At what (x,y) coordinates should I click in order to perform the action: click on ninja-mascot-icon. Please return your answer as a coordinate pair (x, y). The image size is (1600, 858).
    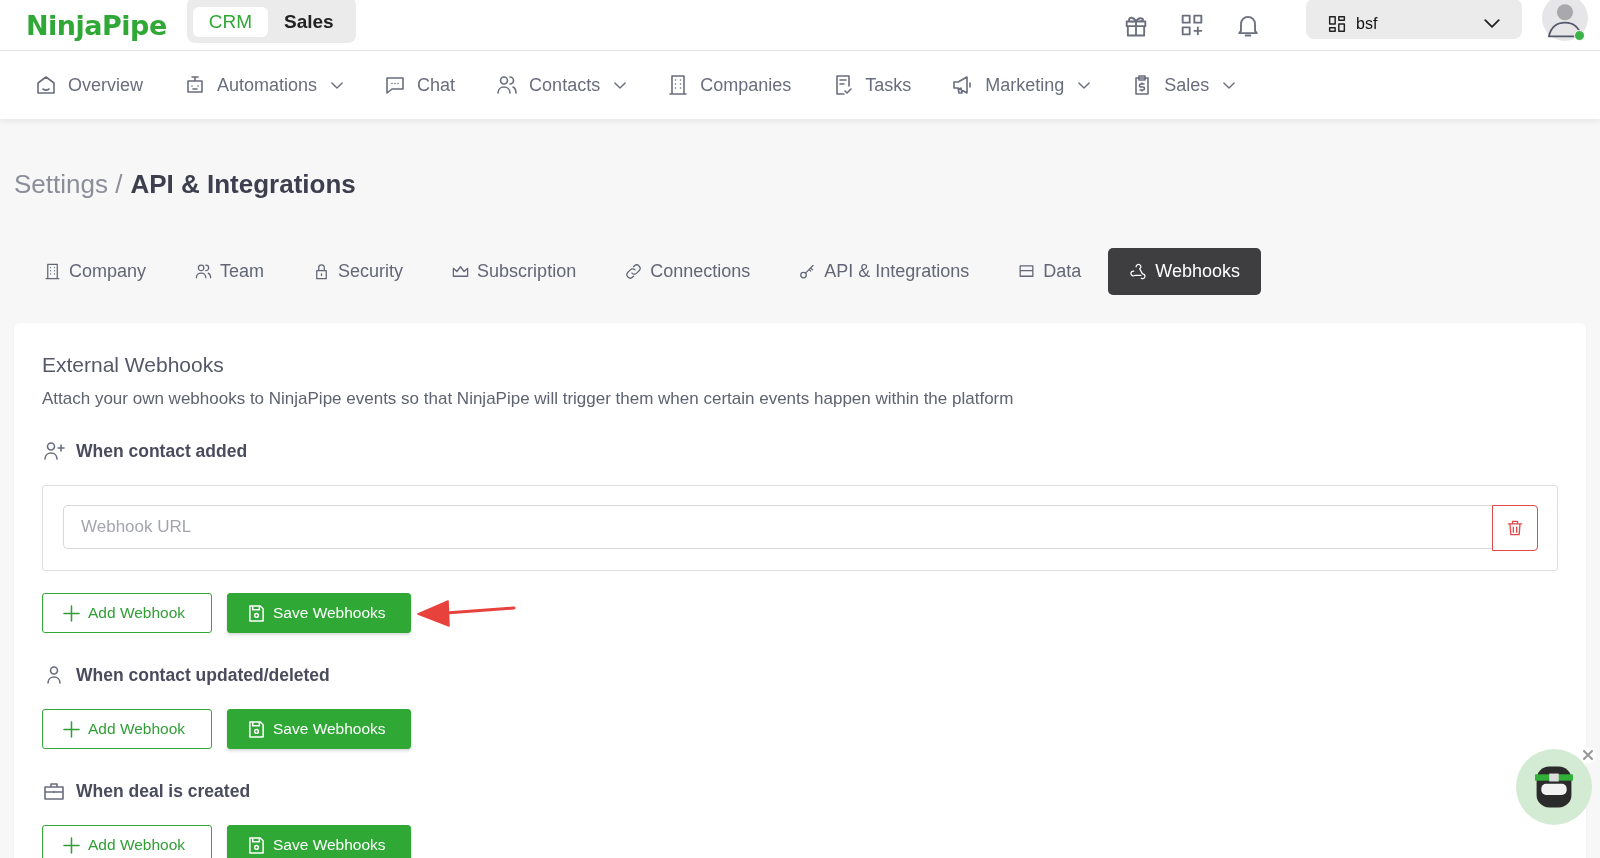
    Looking at the image, I should click on (1554, 787).